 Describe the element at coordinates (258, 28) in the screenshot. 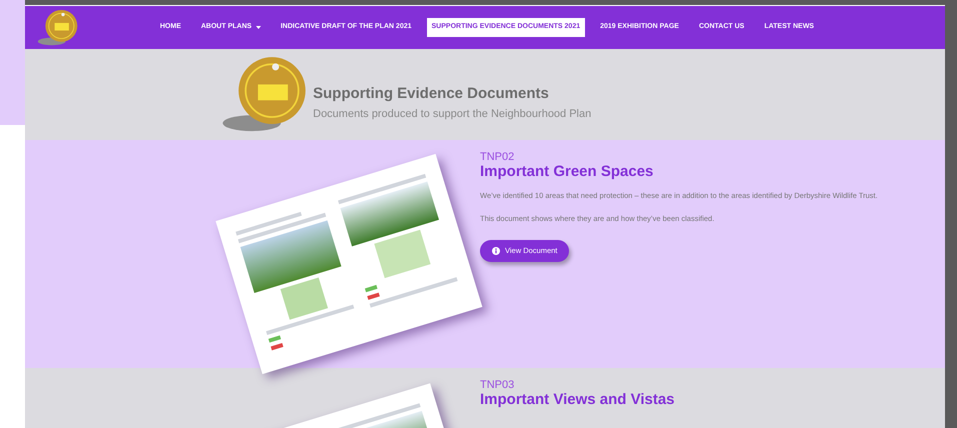

I see `caret-icon` at that location.